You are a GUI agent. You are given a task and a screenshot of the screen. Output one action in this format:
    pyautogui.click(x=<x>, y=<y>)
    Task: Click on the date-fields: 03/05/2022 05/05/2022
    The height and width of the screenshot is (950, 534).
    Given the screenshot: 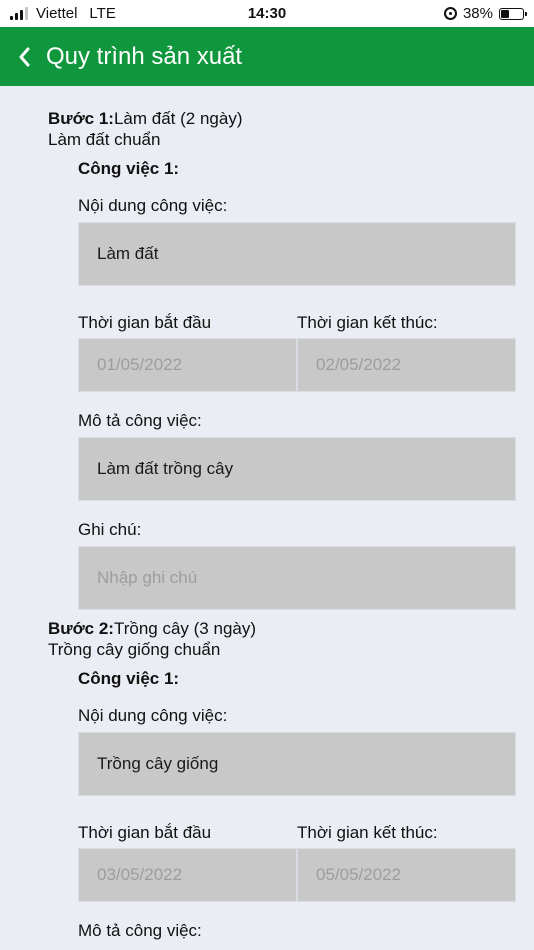 What is the action you would take?
    pyautogui.click(x=297, y=875)
    